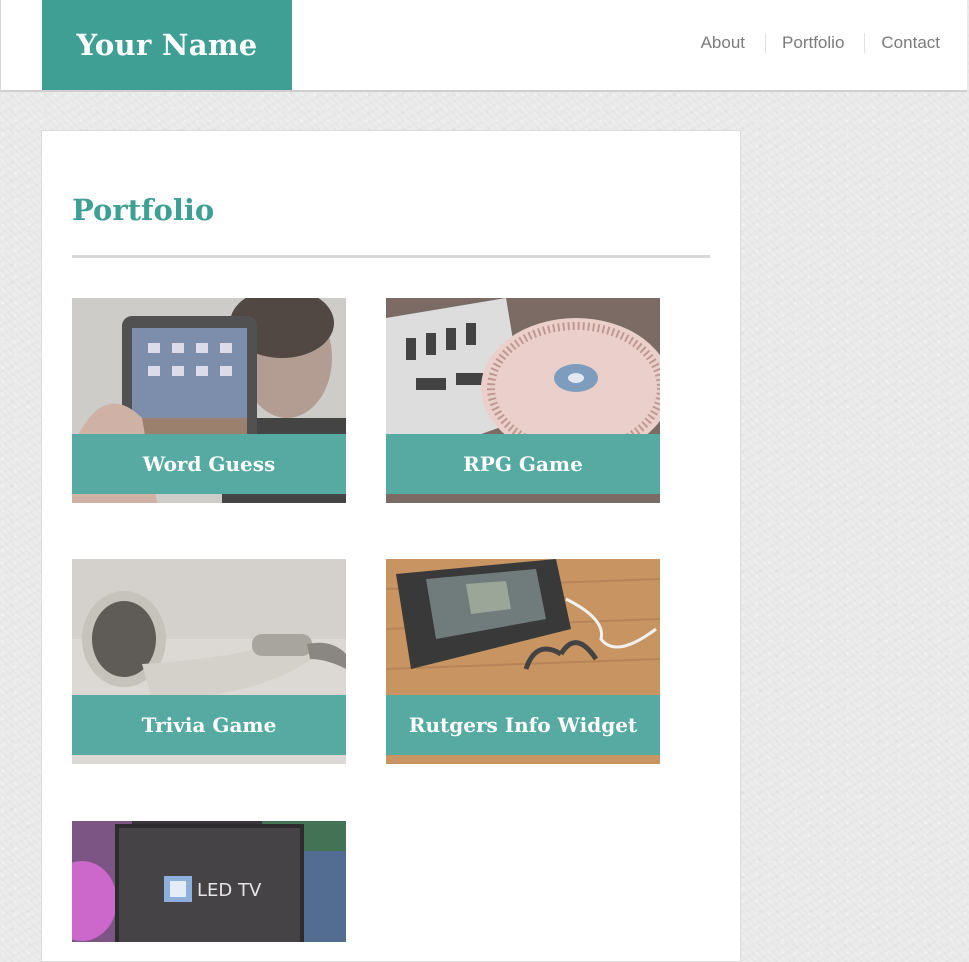 This screenshot has width=969, height=962. What do you see at coordinates (167, 45) in the screenshot?
I see `brand-logo: Your Name` at bounding box center [167, 45].